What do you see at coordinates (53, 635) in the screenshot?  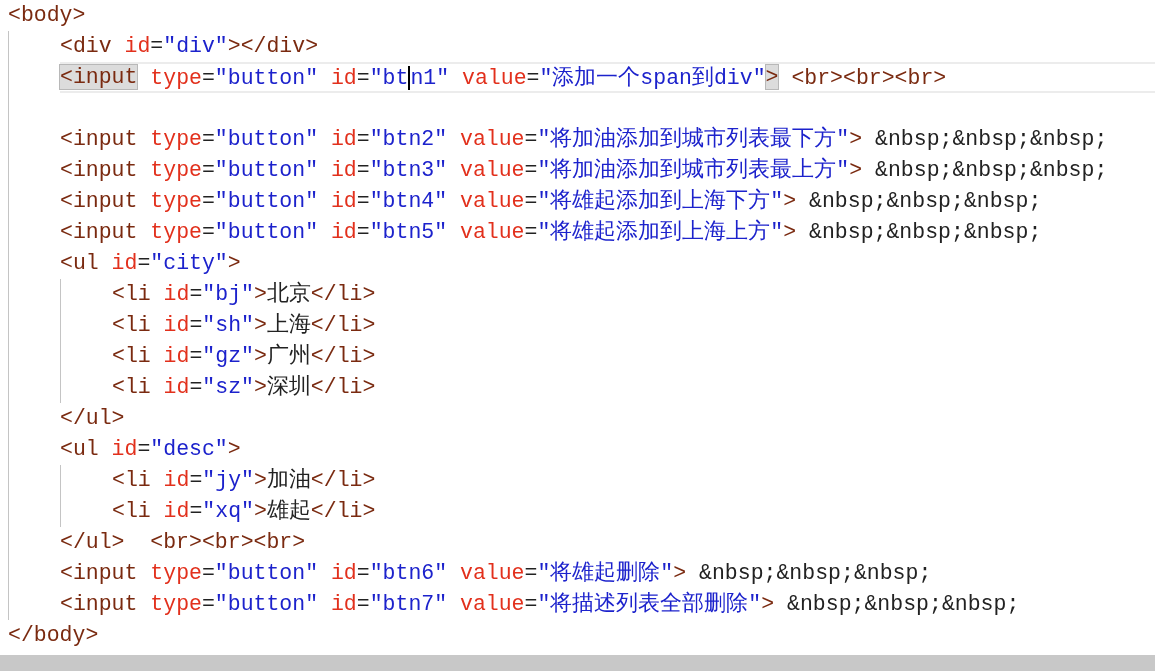 I see `code-line: </body>` at bounding box center [53, 635].